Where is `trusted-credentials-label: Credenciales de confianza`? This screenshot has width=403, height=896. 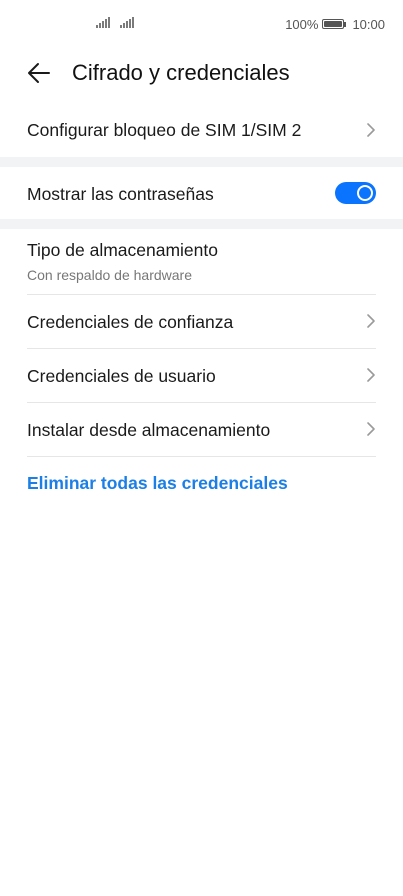 trusted-credentials-label: Credenciales de confianza is located at coordinates (130, 322).